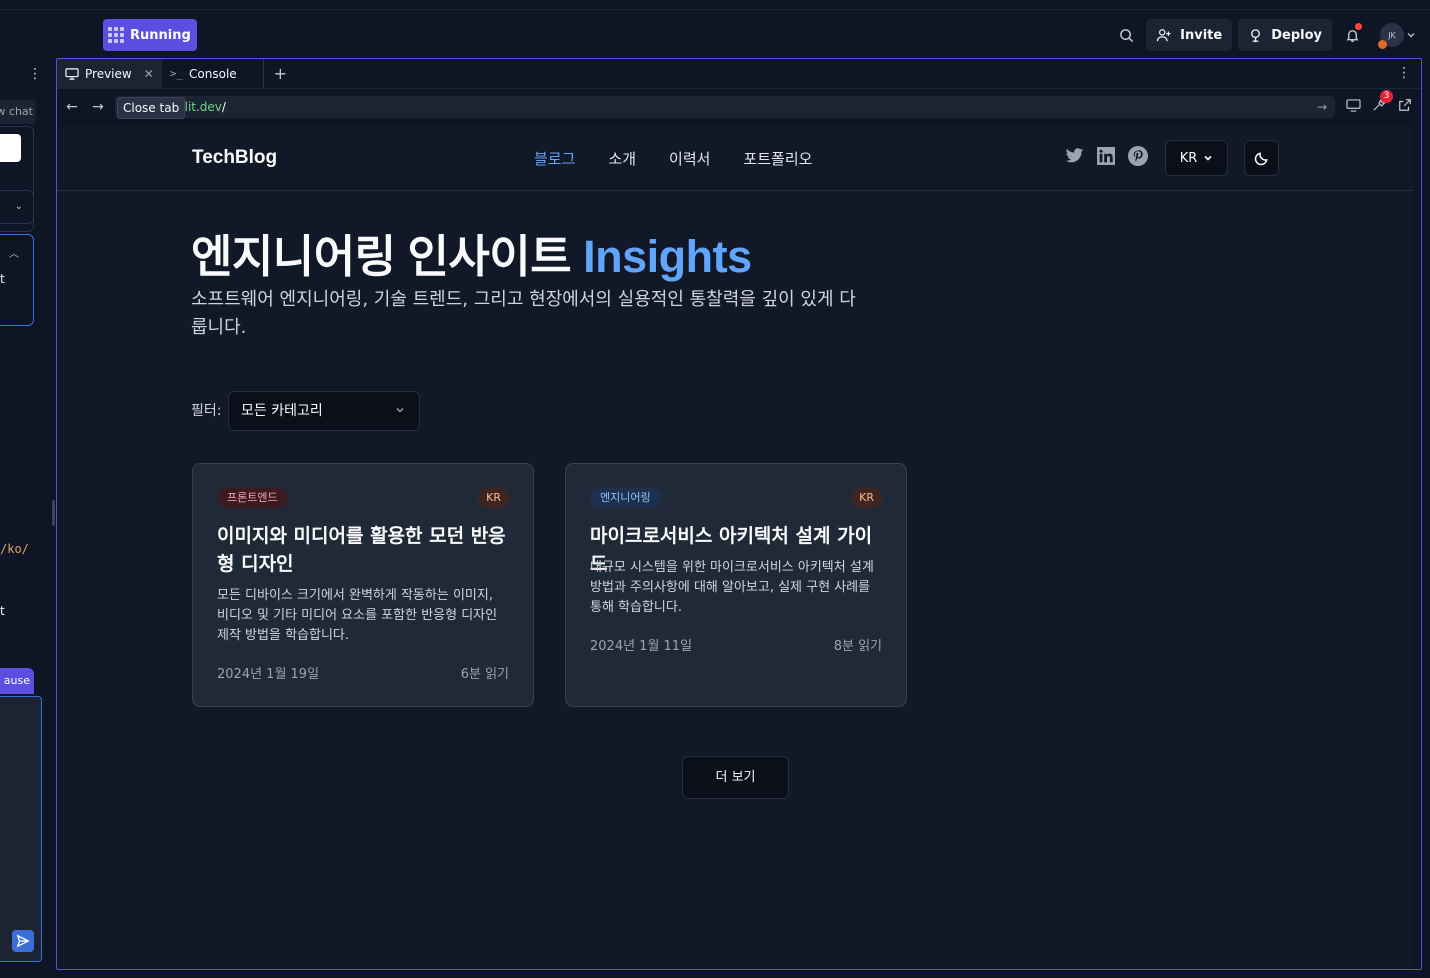 The width and height of the screenshot is (1430, 978). Describe the element at coordinates (1417, 547) in the screenshot. I see `preview-scroll-edge` at that location.